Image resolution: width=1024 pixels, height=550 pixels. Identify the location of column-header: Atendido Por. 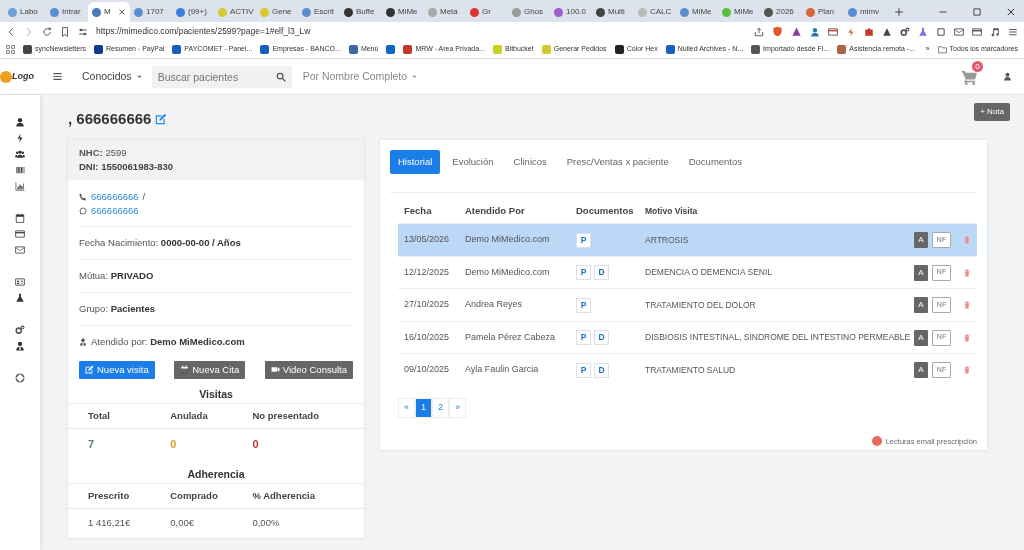
(495, 211).